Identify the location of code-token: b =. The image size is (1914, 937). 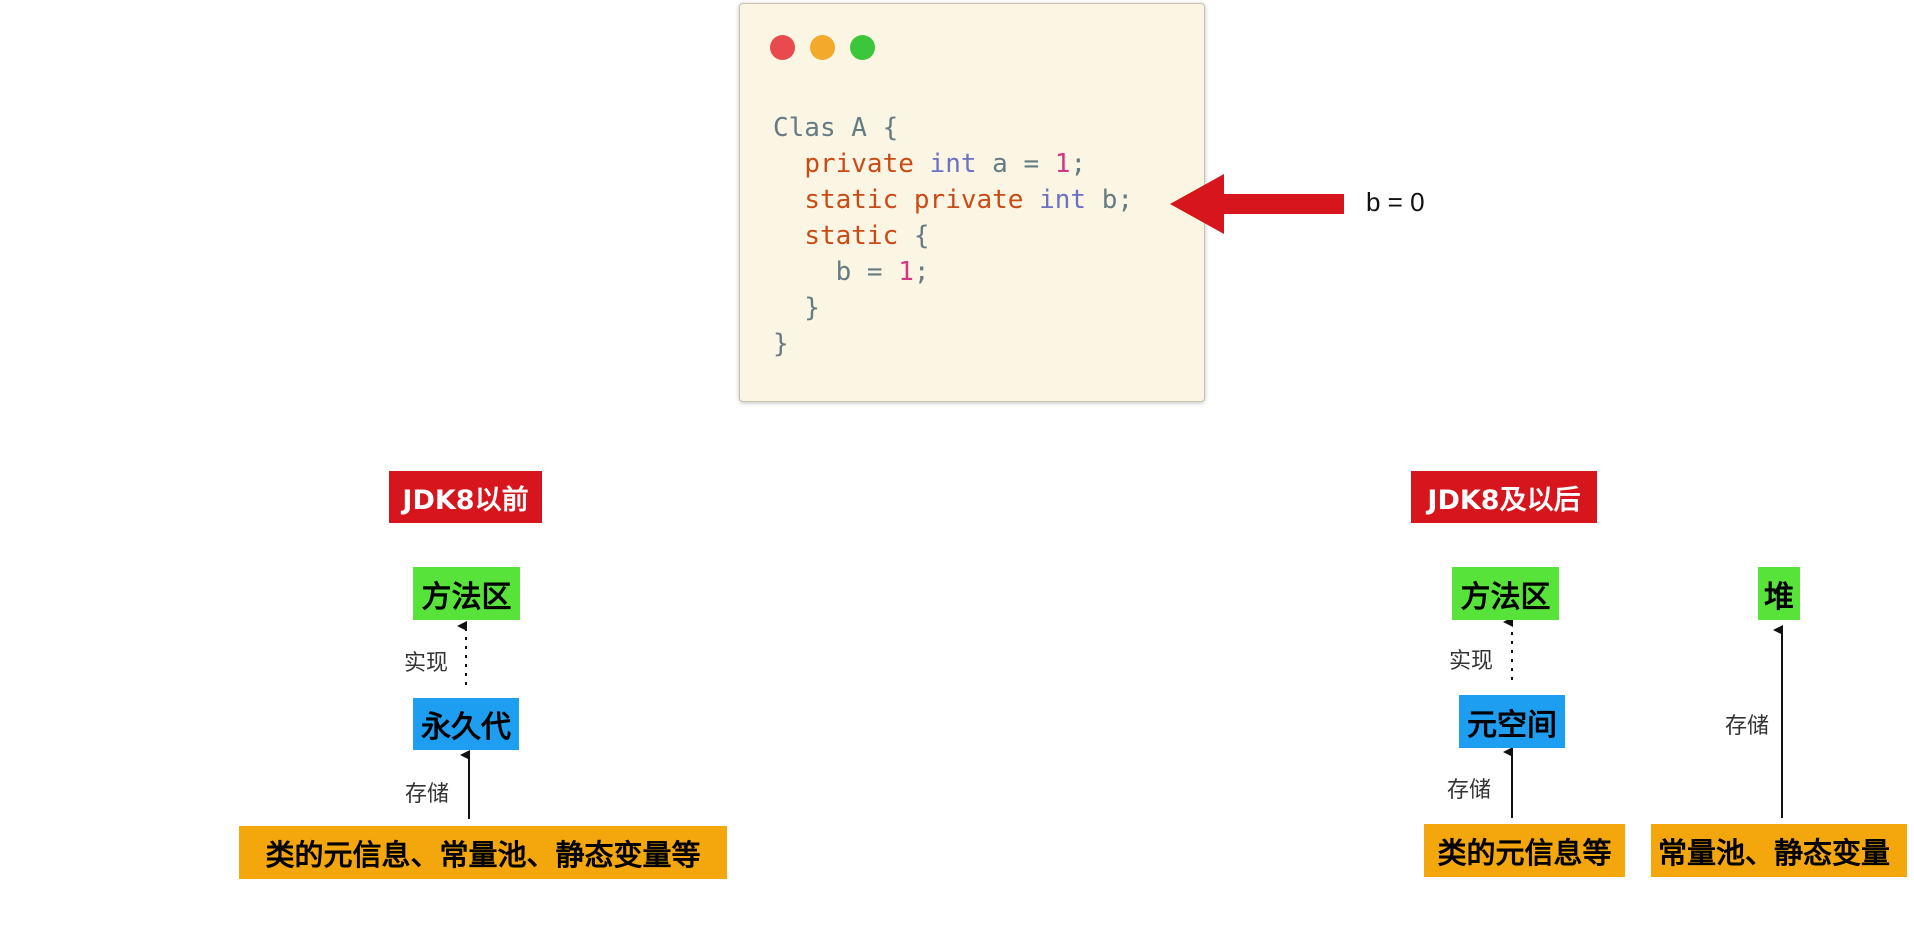
(836, 272).